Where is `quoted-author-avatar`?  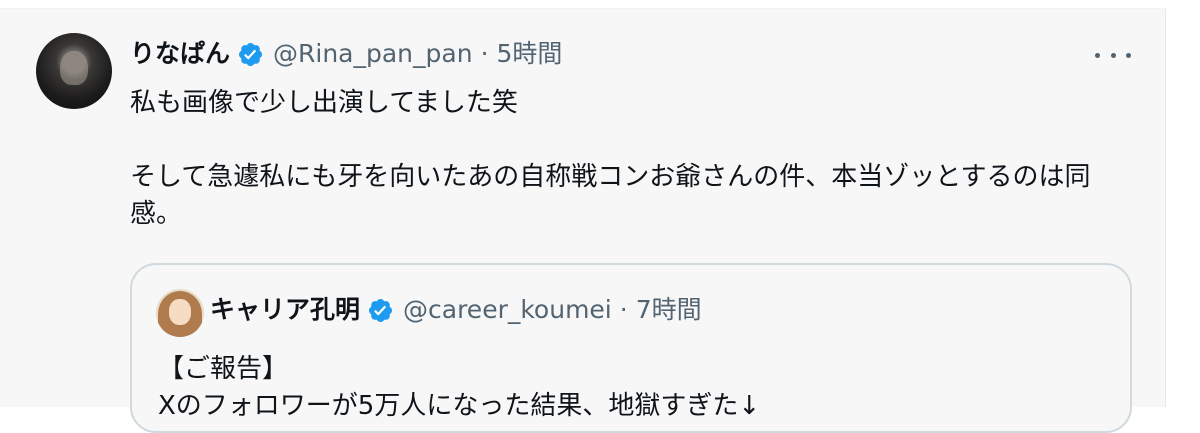
quoted-author-avatar is located at coordinates (180, 313).